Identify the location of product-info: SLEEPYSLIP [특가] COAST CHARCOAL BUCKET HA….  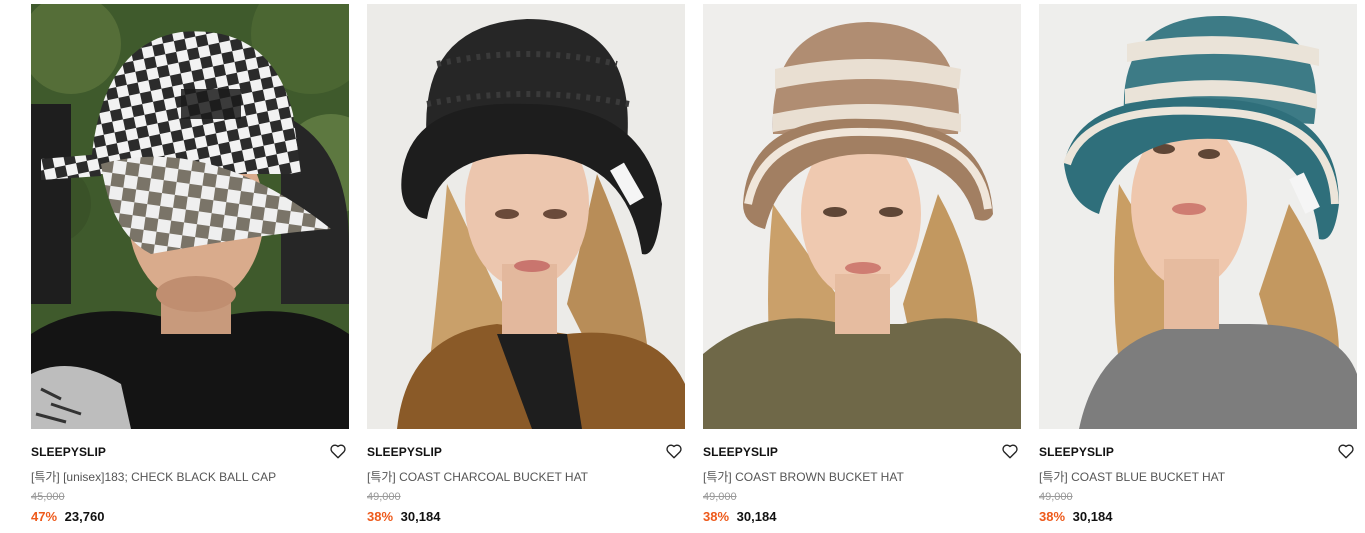
(526, 479).